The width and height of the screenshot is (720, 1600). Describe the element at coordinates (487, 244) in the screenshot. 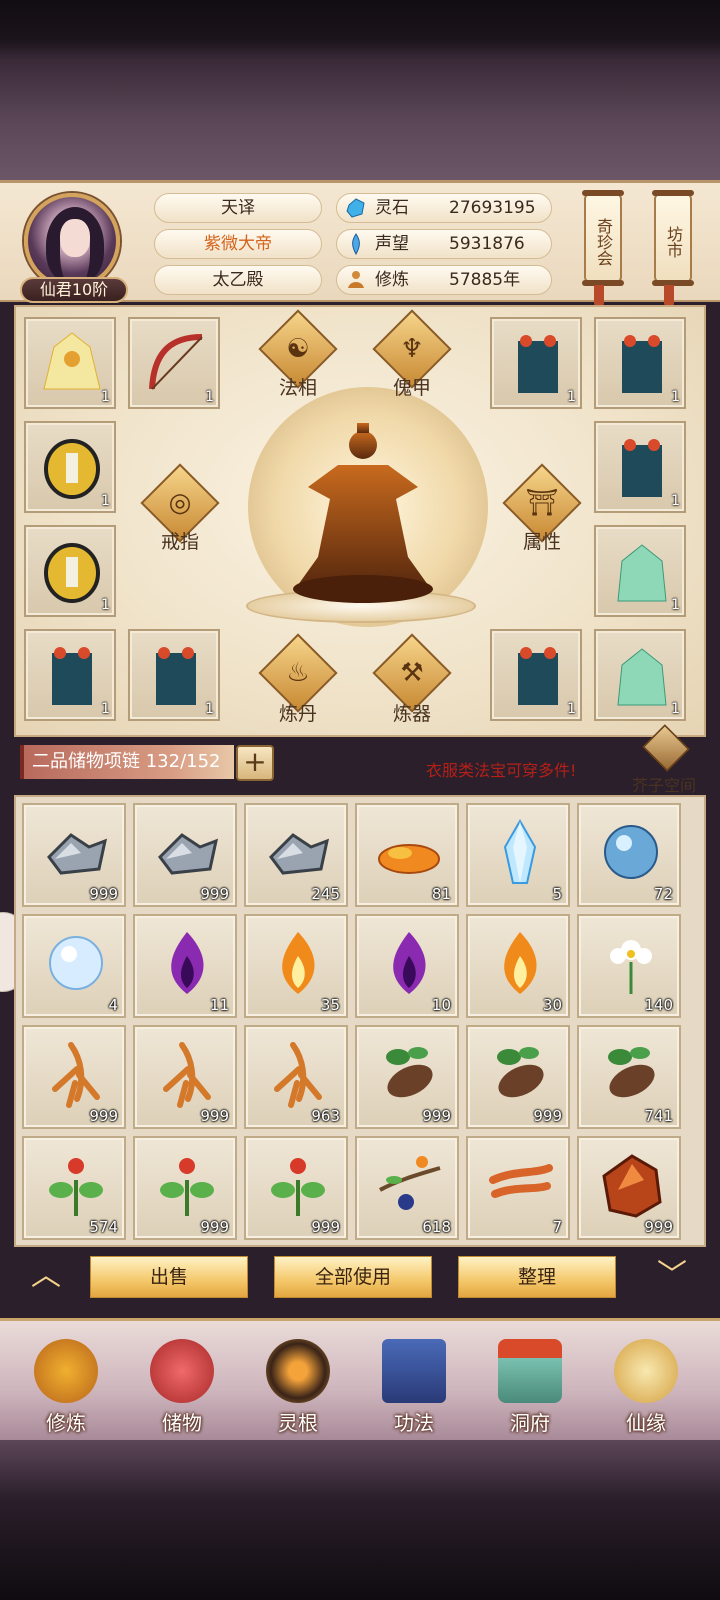

I see `stat-value: 5931876` at that location.